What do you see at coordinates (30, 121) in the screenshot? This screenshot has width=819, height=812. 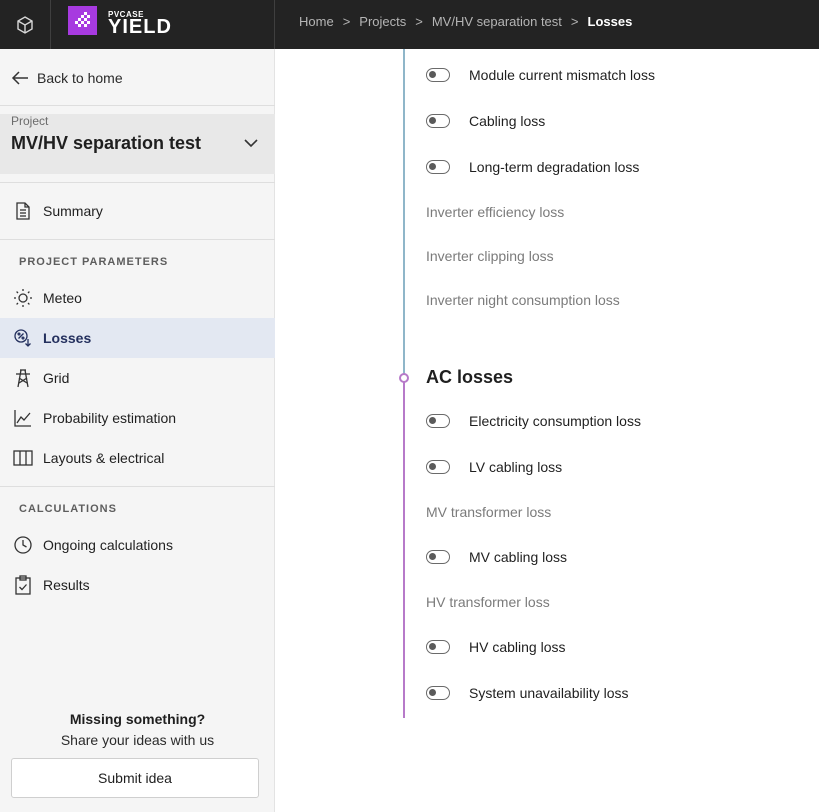 I see `project-label: Project` at bounding box center [30, 121].